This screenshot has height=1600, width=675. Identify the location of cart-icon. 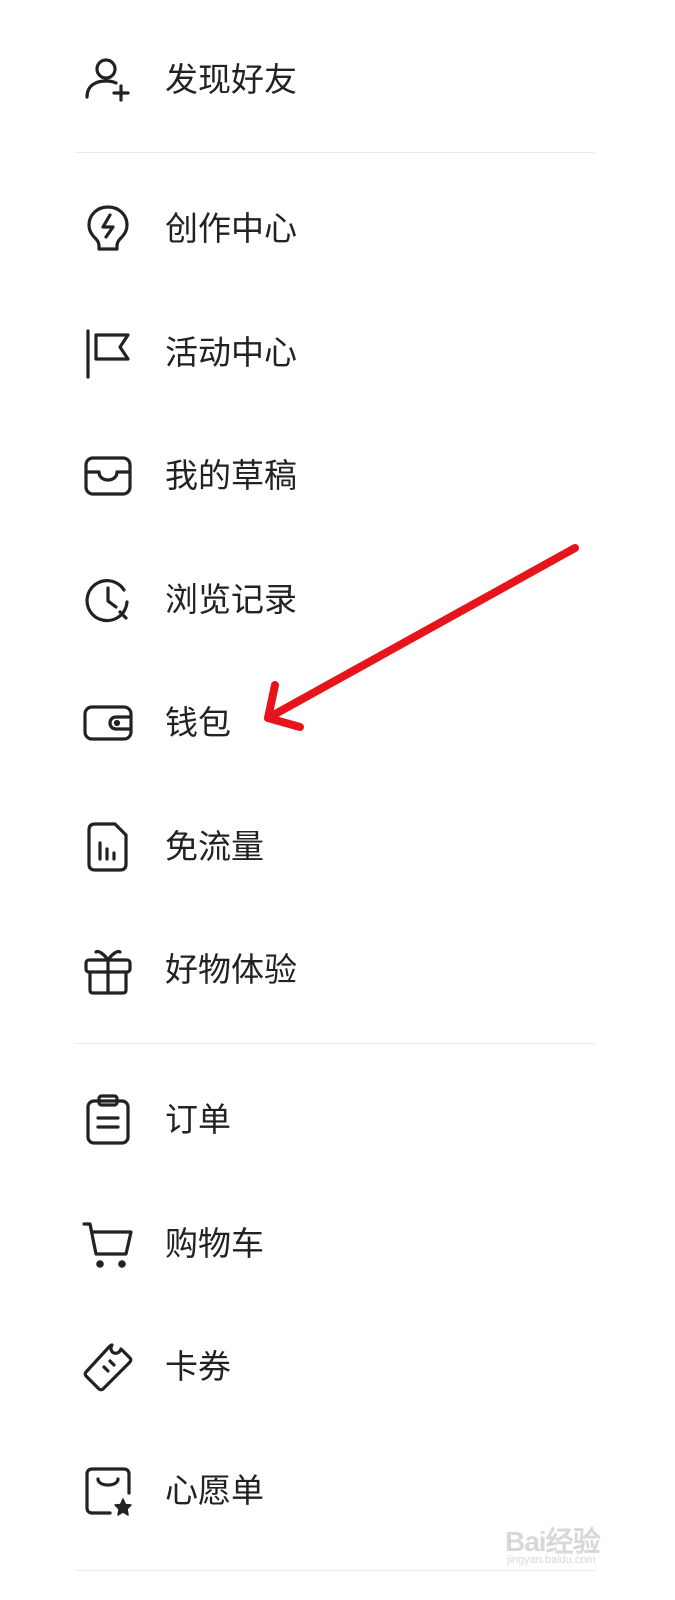
(108, 1244).